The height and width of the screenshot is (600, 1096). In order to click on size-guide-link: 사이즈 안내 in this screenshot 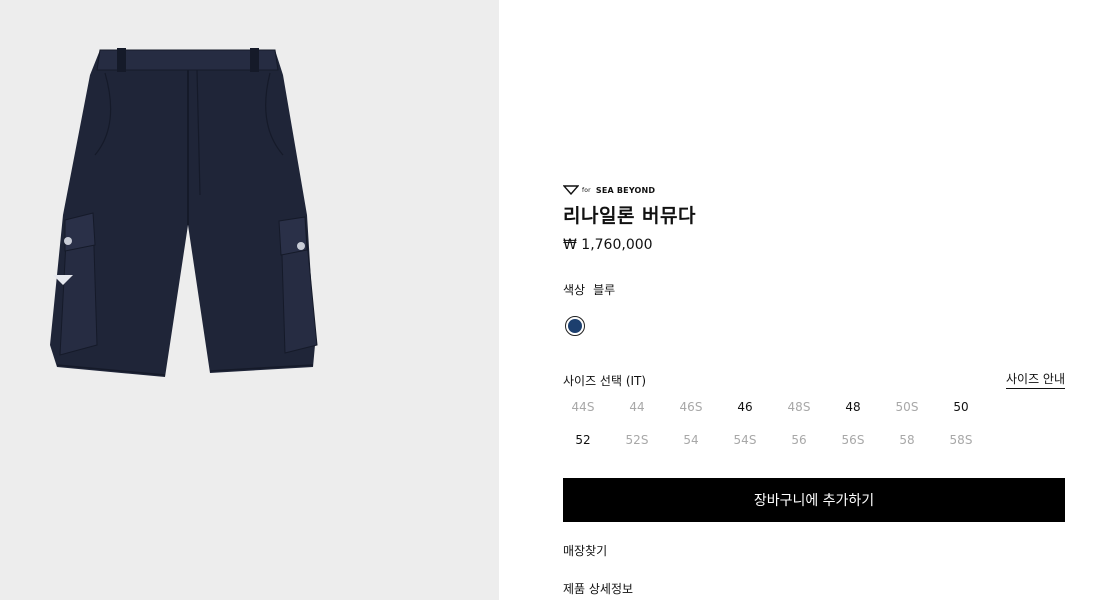, I will do `click(1035, 379)`.